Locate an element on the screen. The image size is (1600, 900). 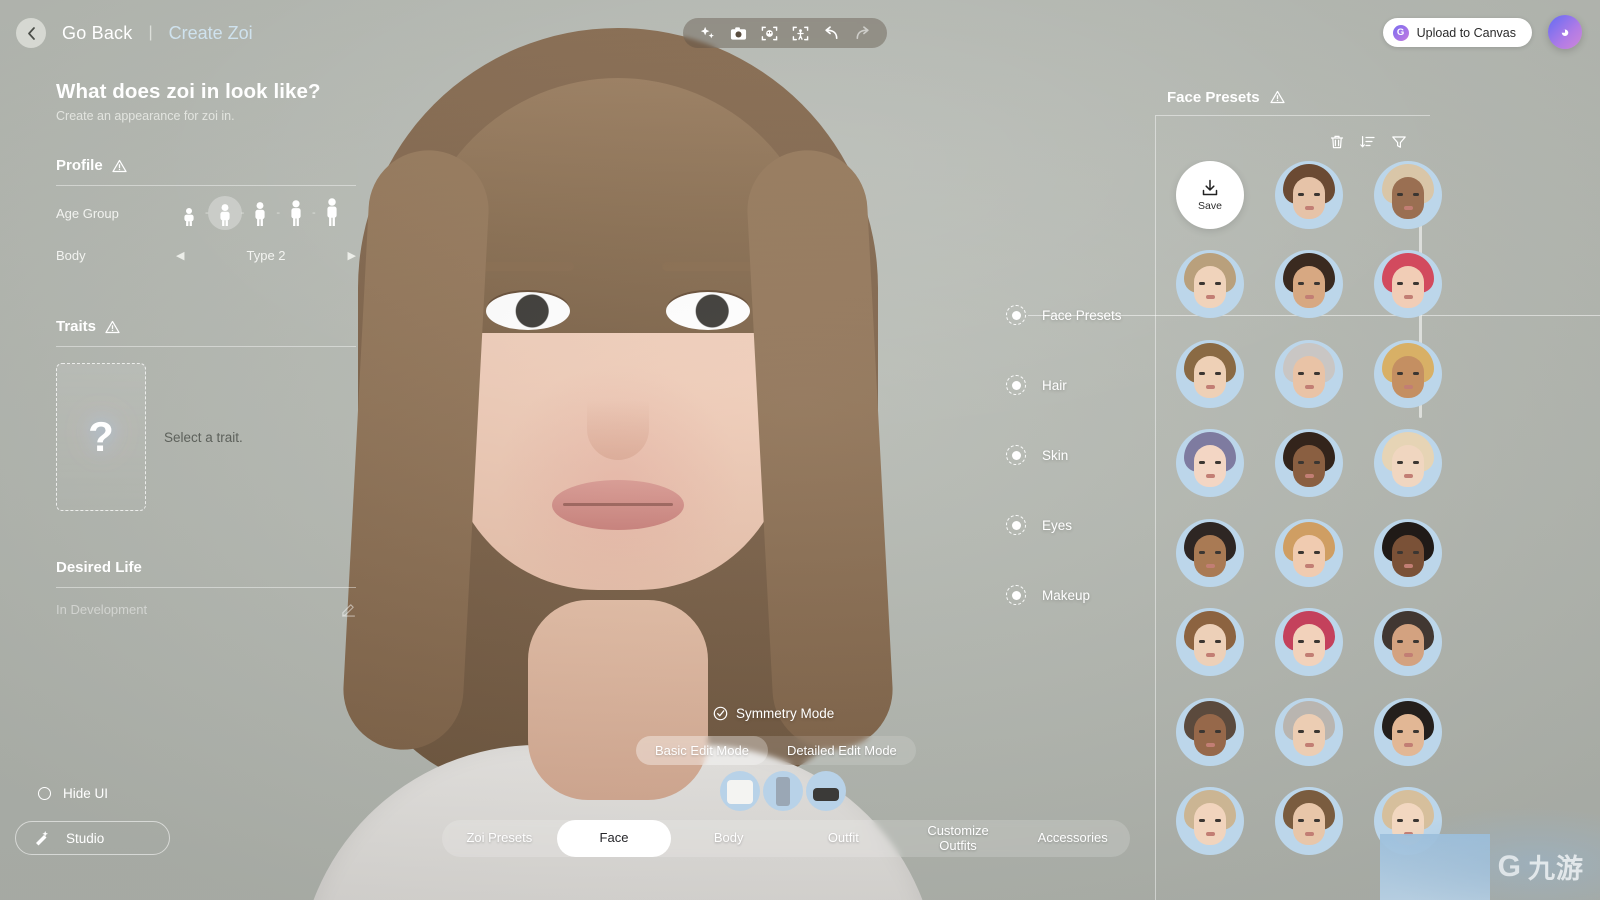
category-rail: Face Presets Hair Skin Eyes Makeup is located at coordinates (1303, 455).